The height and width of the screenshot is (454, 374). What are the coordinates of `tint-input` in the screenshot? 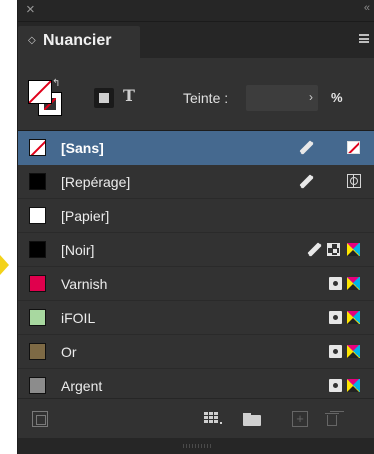 It's located at (282, 98).